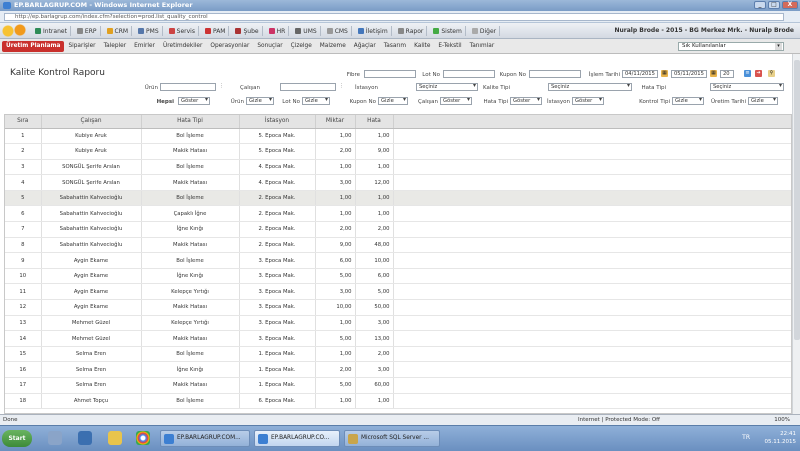 This screenshot has height=451, width=800. What do you see at coordinates (247, 31) in the screenshot?
I see `top-menu-item-ube: Şube` at bounding box center [247, 31].